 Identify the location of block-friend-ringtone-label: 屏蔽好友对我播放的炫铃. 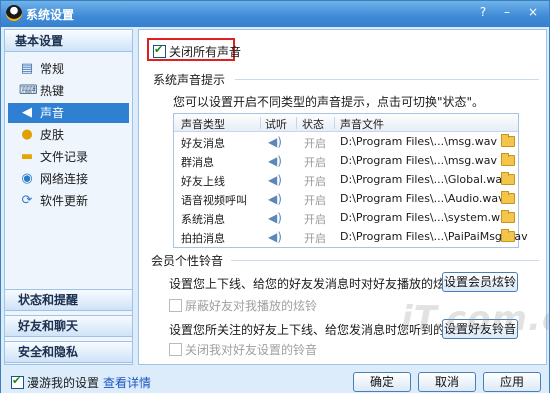
(251, 306).